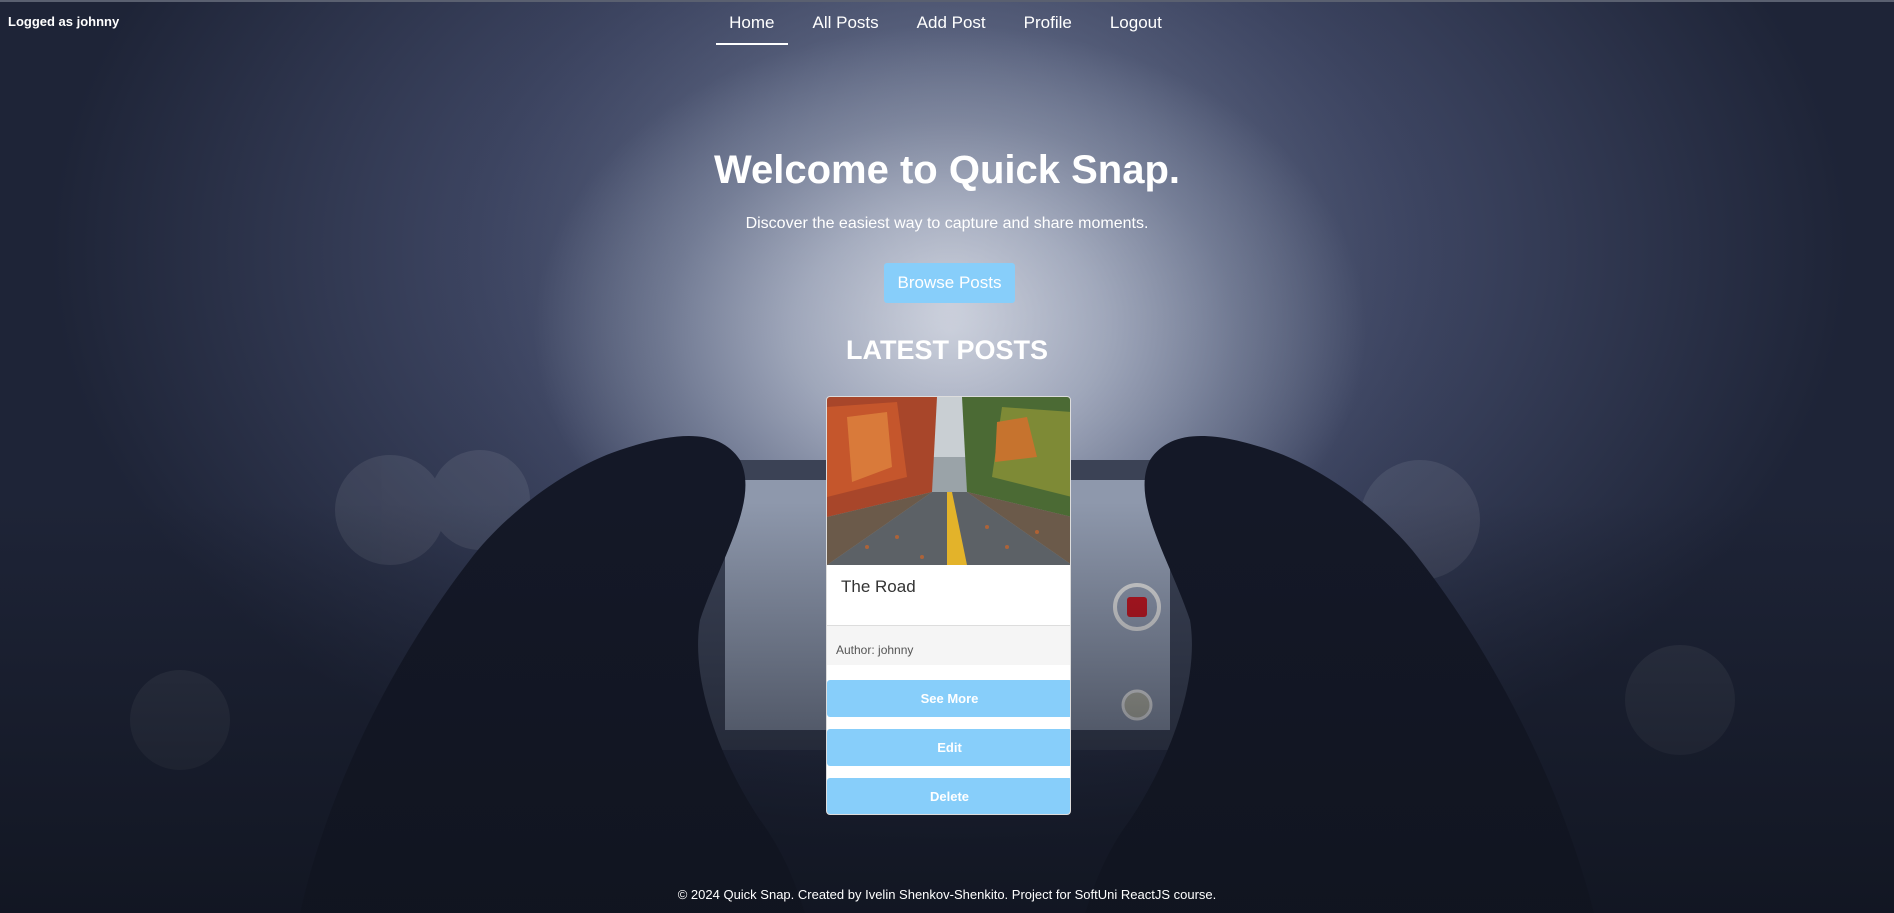 This screenshot has width=1894, height=913. Describe the element at coordinates (951, 22) in the screenshot. I see `nav-add-post-link: Add Post` at that location.